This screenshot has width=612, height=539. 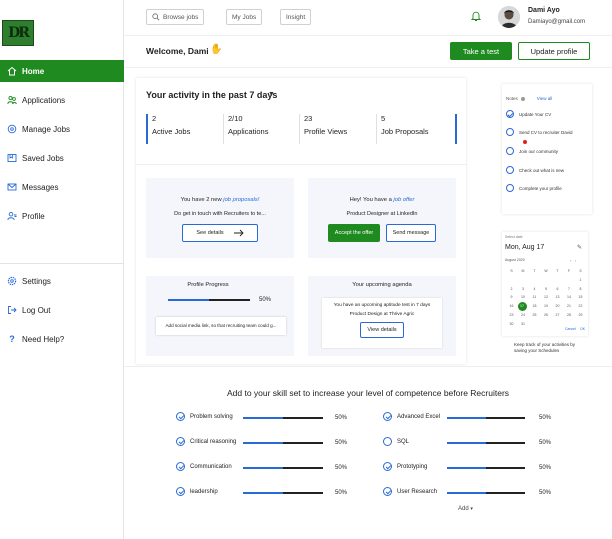 What do you see at coordinates (580, 306) in the screenshot?
I see `calendar-day: 22` at bounding box center [580, 306].